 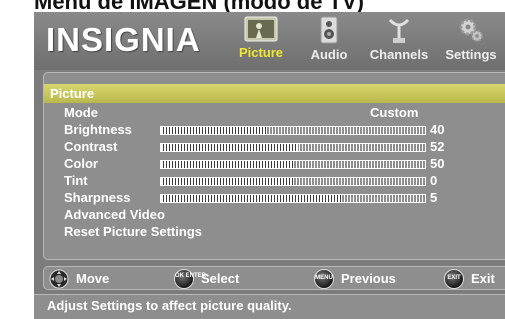 I want to click on sharpness-slider, so click(x=293, y=198).